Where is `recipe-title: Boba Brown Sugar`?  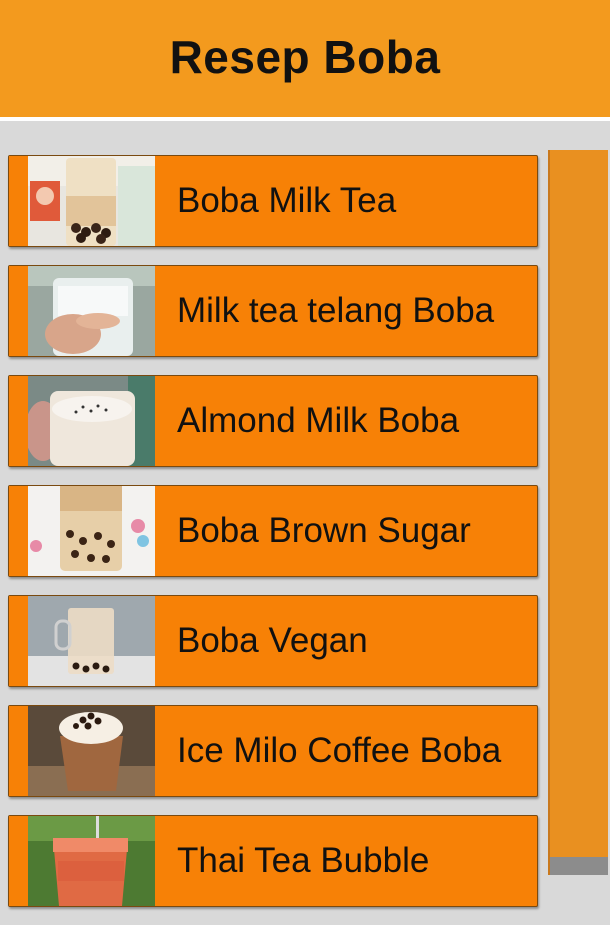
recipe-title: Boba Brown Sugar is located at coordinates (324, 530).